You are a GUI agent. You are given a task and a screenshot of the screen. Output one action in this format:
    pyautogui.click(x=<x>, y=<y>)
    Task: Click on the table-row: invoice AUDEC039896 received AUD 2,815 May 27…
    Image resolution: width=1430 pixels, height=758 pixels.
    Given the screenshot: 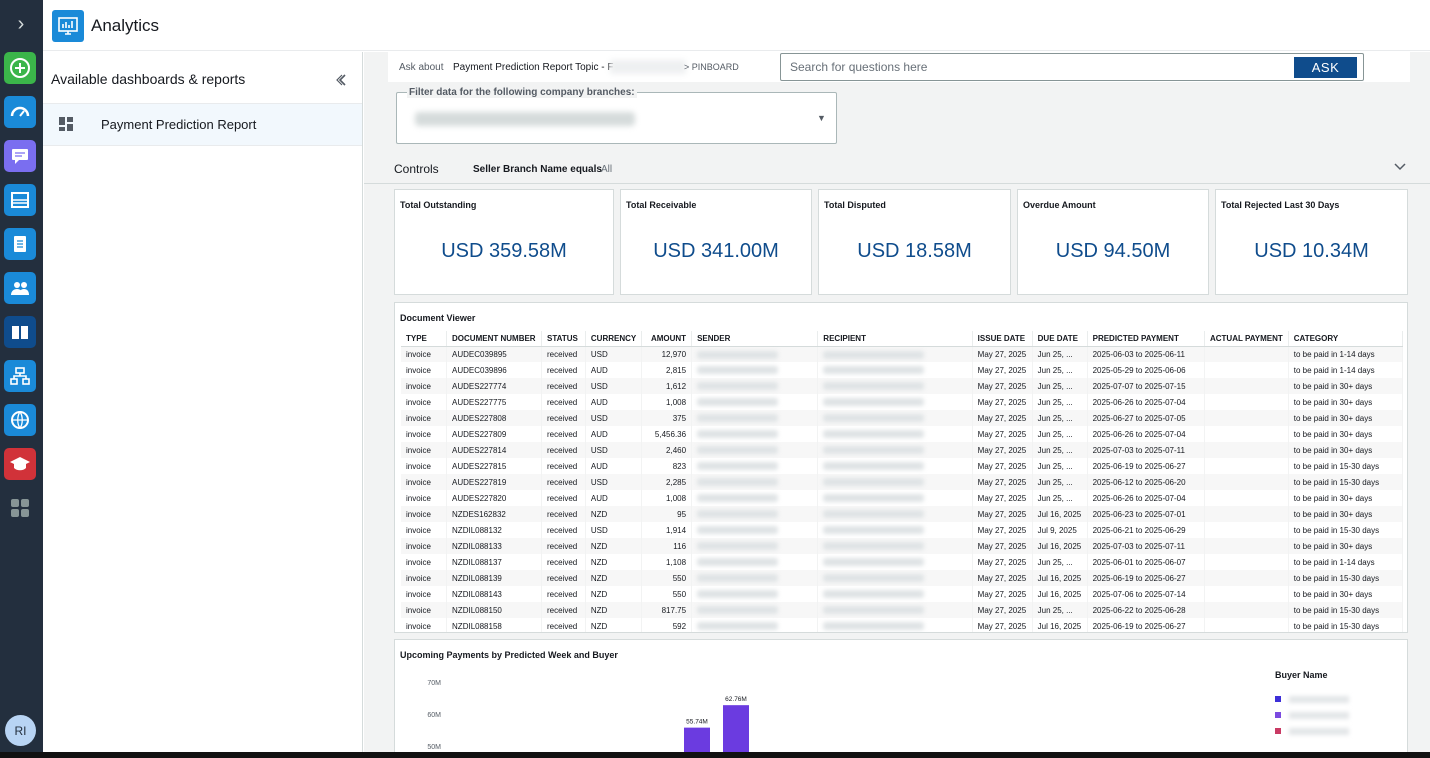 What is the action you would take?
    pyautogui.click(x=902, y=370)
    